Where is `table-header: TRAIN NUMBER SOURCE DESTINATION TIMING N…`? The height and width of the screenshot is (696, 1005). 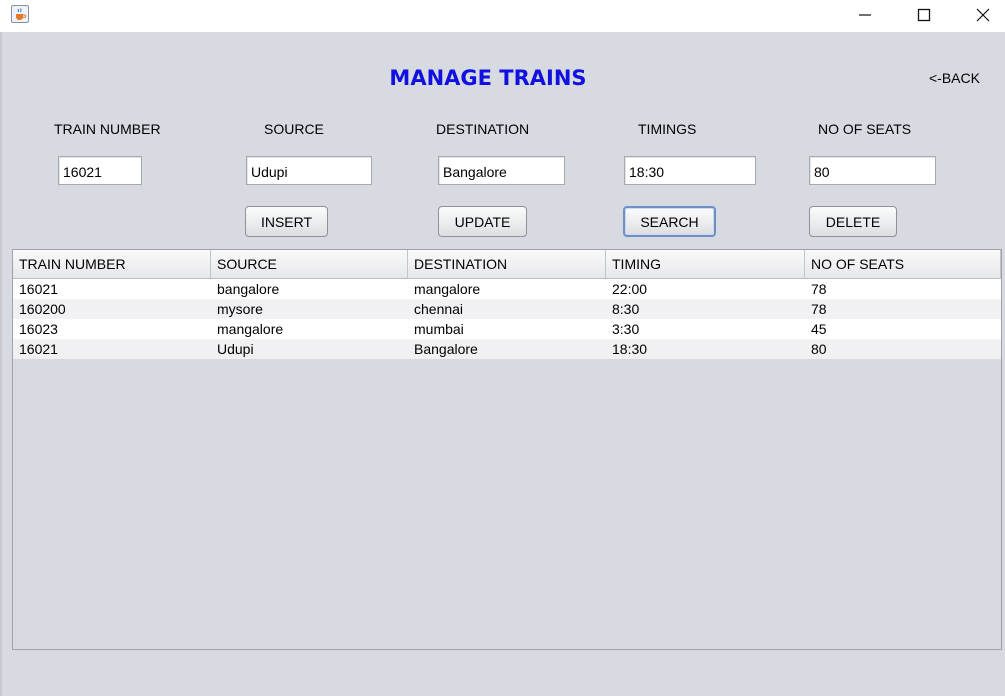
table-header: TRAIN NUMBER SOURCE DESTINATION TIMING N… is located at coordinates (507, 264).